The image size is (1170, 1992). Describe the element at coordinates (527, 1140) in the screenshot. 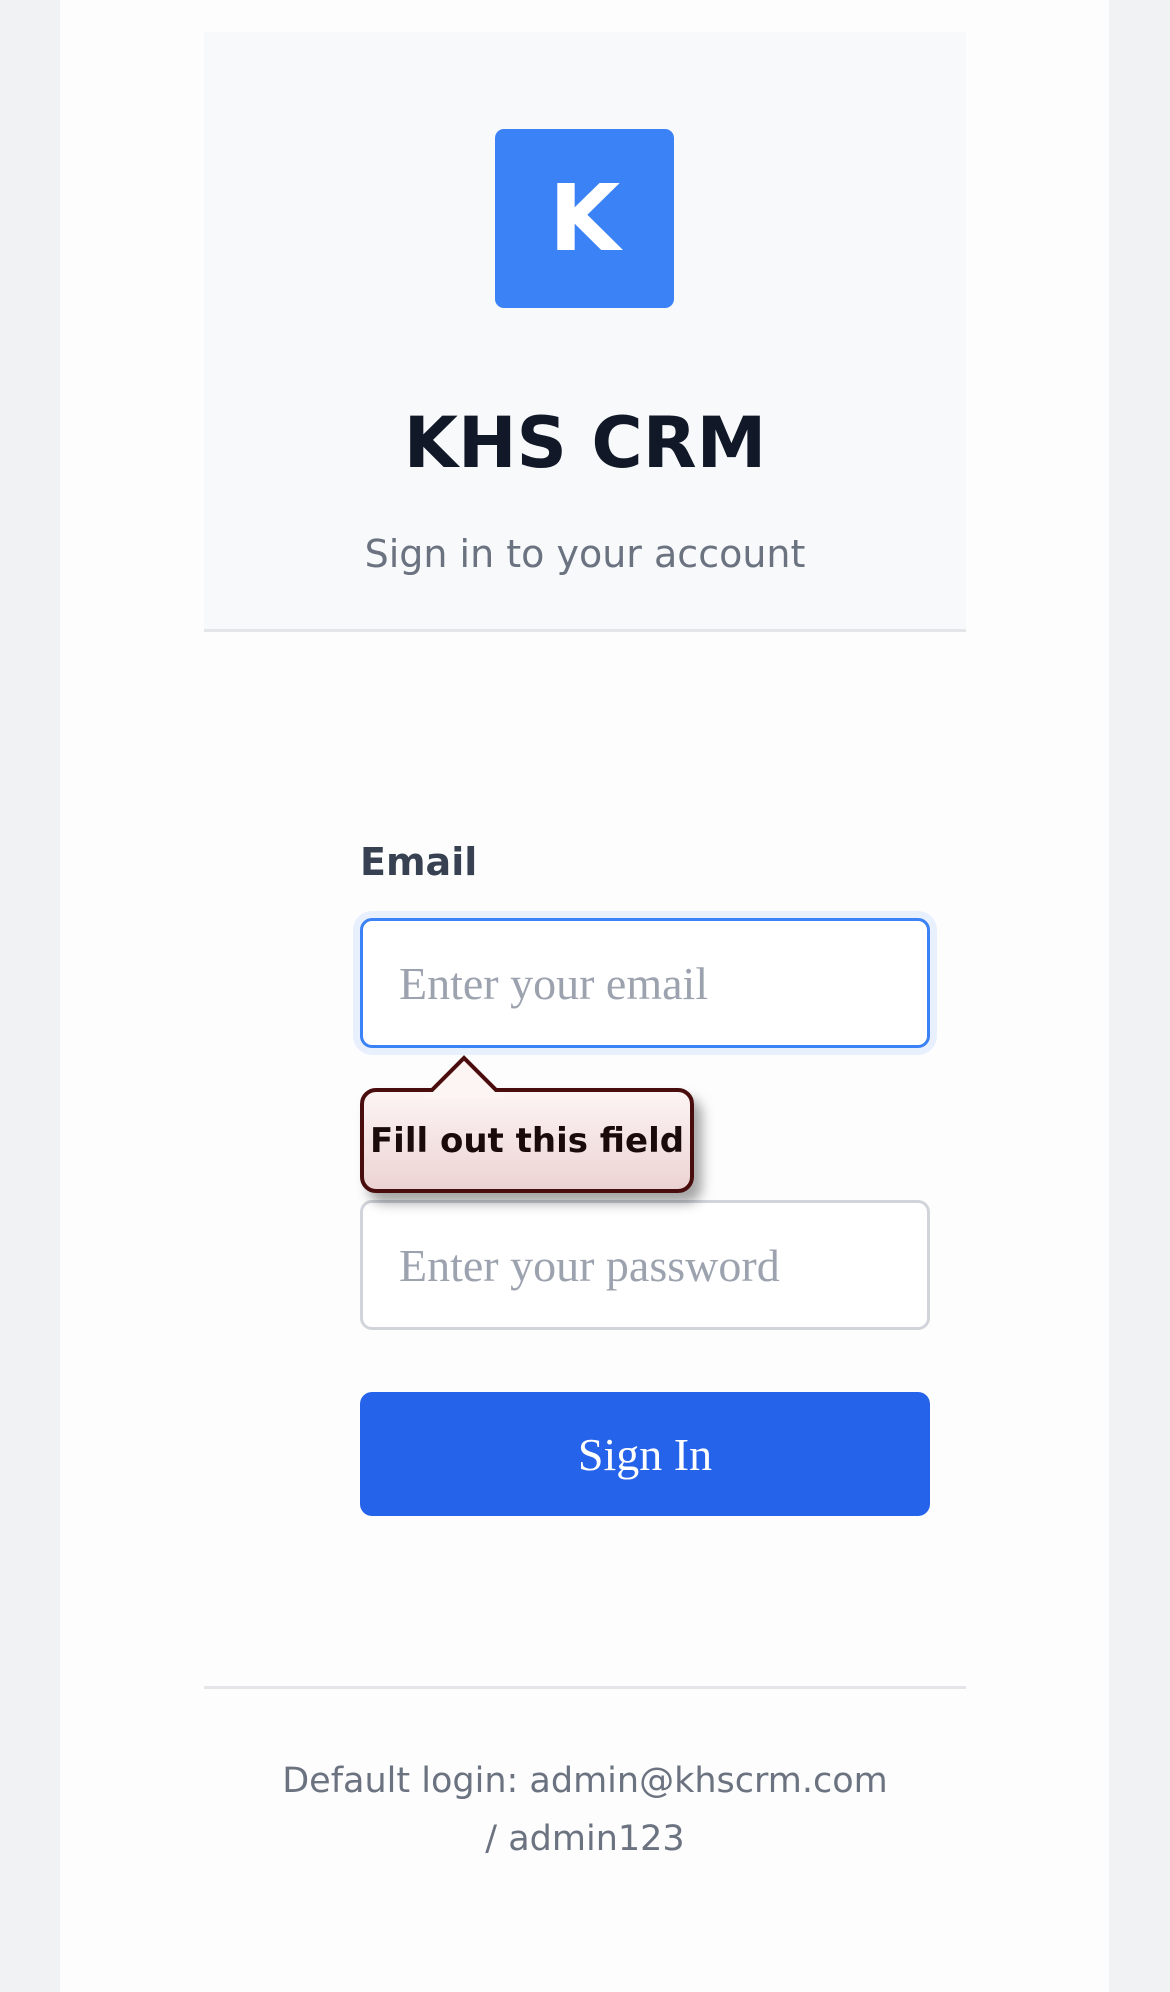

I see `tooltip-text: Fill out this field` at that location.